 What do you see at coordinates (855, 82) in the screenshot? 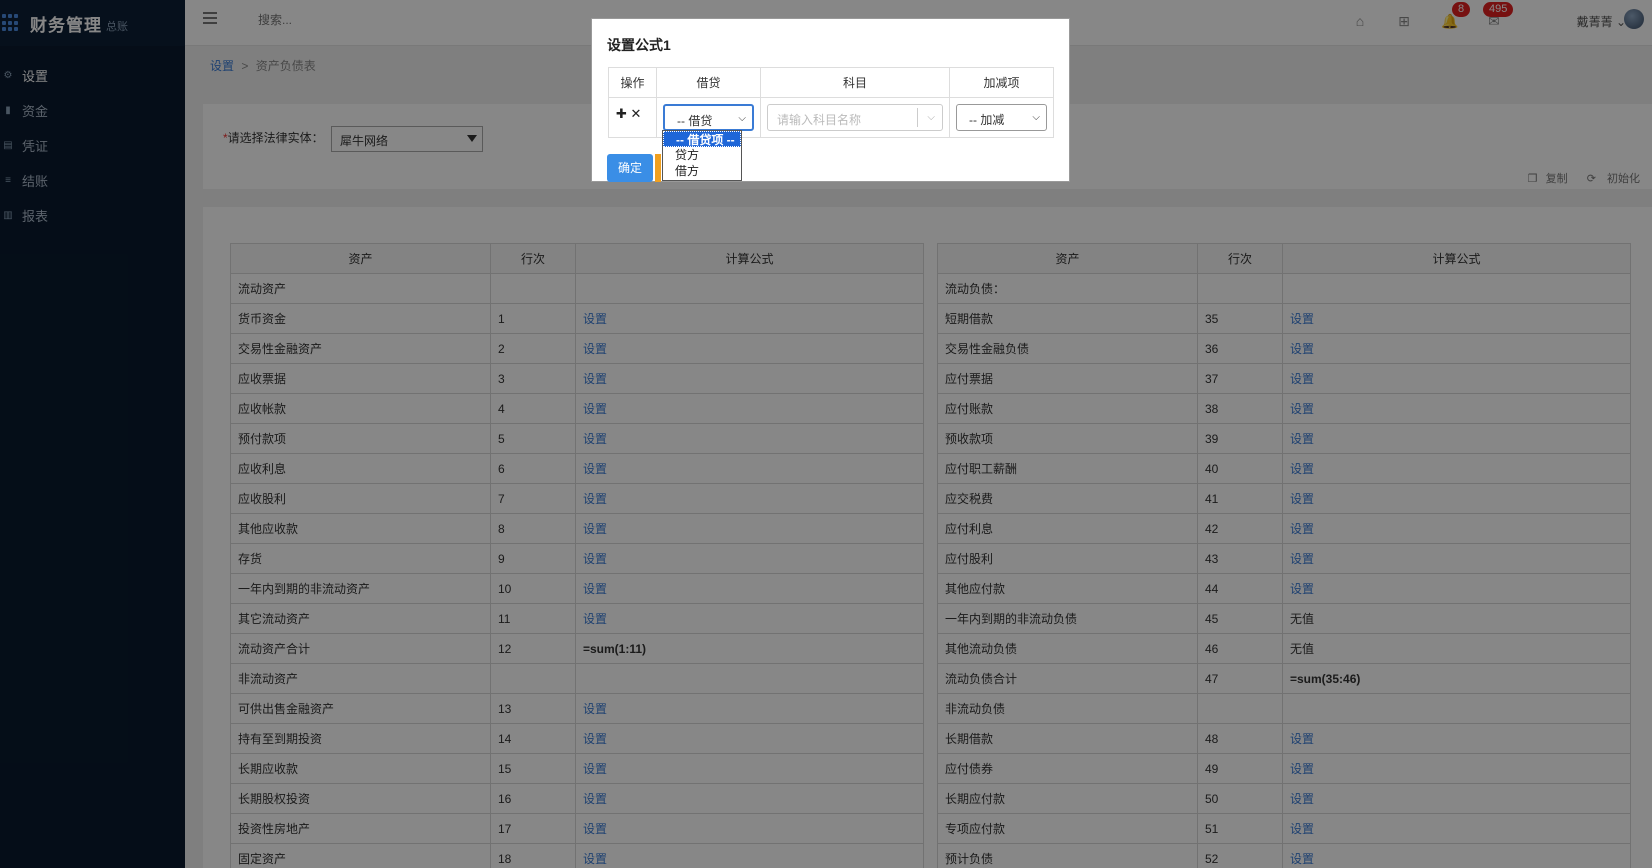
I see `col-header-subject: 科目` at bounding box center [855, 82].